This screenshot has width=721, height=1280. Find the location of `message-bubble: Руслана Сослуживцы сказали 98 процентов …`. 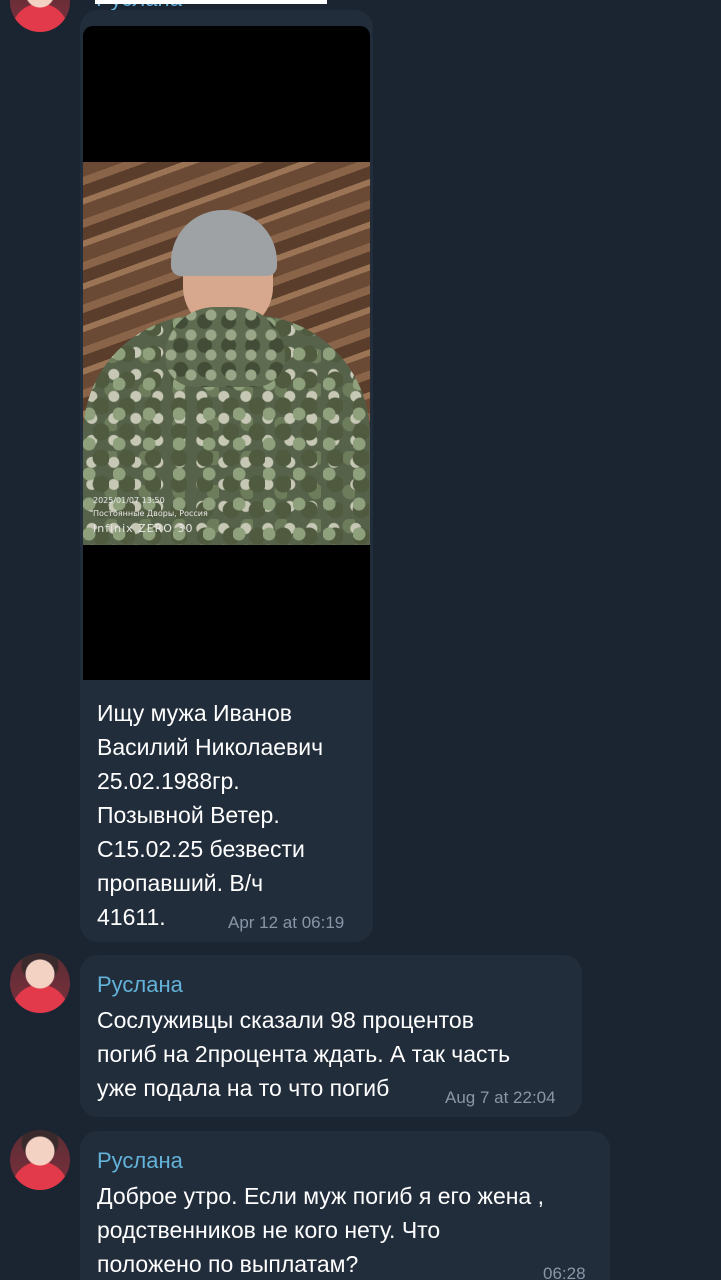

message-bubble: Руслана Сослуживцы сказали 98 процентов … is located at coordinates (331, 1036).